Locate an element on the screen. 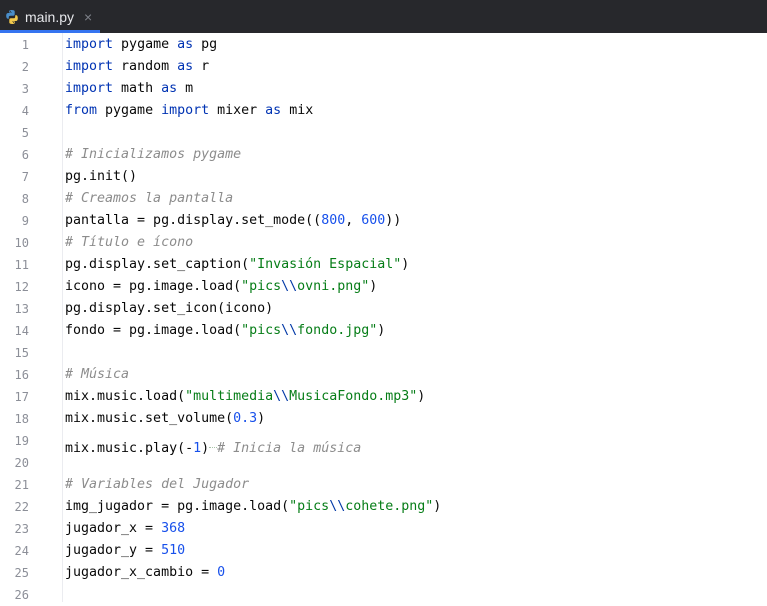  code-token: # Creamos la pantalla is located at coordinates (149, 198).